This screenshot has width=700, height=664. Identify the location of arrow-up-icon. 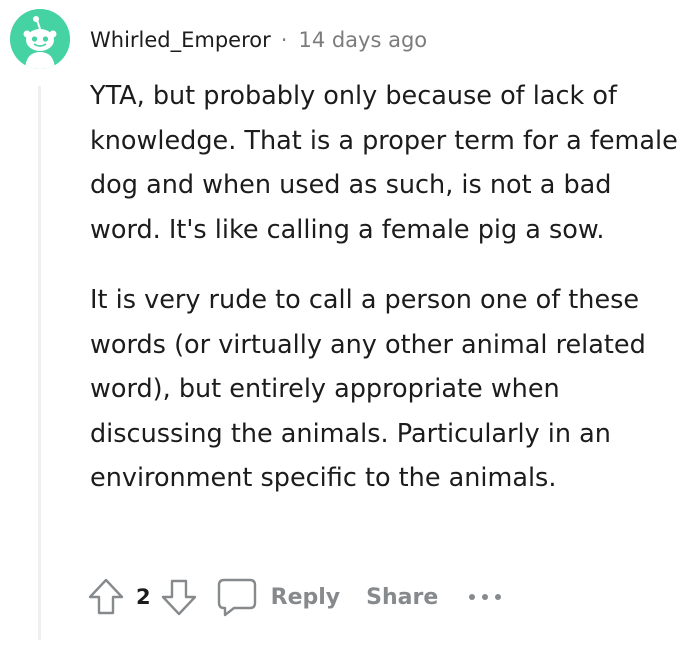
(106, 596).